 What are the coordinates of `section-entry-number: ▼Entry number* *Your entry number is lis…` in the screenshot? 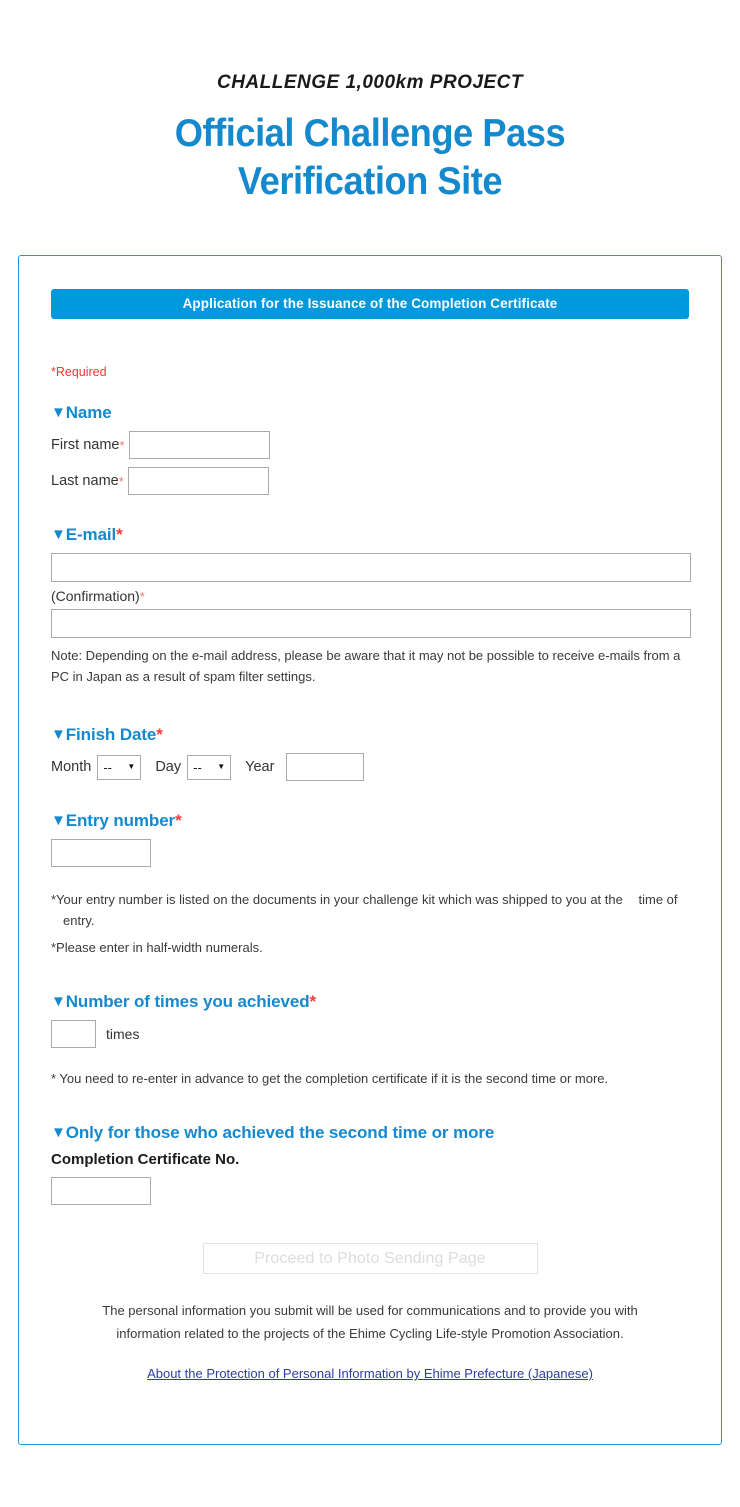 It's located at (370, 884).